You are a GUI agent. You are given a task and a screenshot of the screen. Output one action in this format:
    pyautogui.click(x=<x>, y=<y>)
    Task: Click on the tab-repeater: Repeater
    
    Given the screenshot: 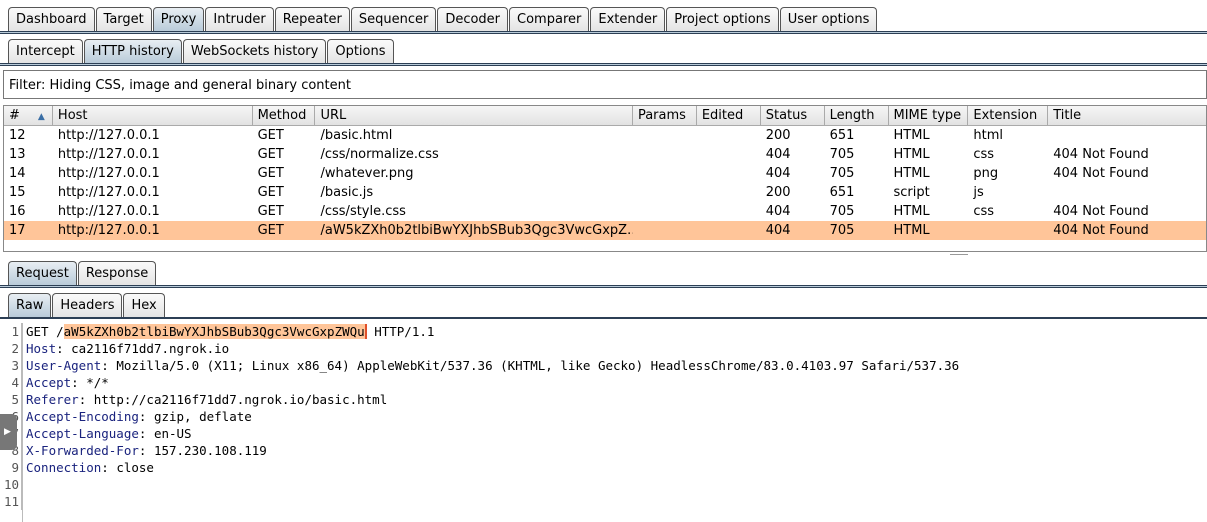 What is the action you would take?
    pyautogui.click(x=312, y=19)
    